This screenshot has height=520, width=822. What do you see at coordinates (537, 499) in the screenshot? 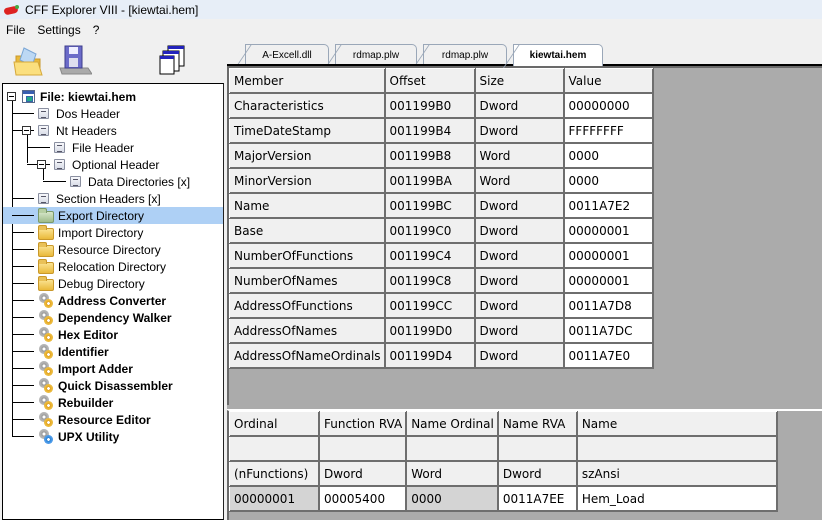
I see `name-rva-cell: 0011A7EE` at bounding box center [537, 499].